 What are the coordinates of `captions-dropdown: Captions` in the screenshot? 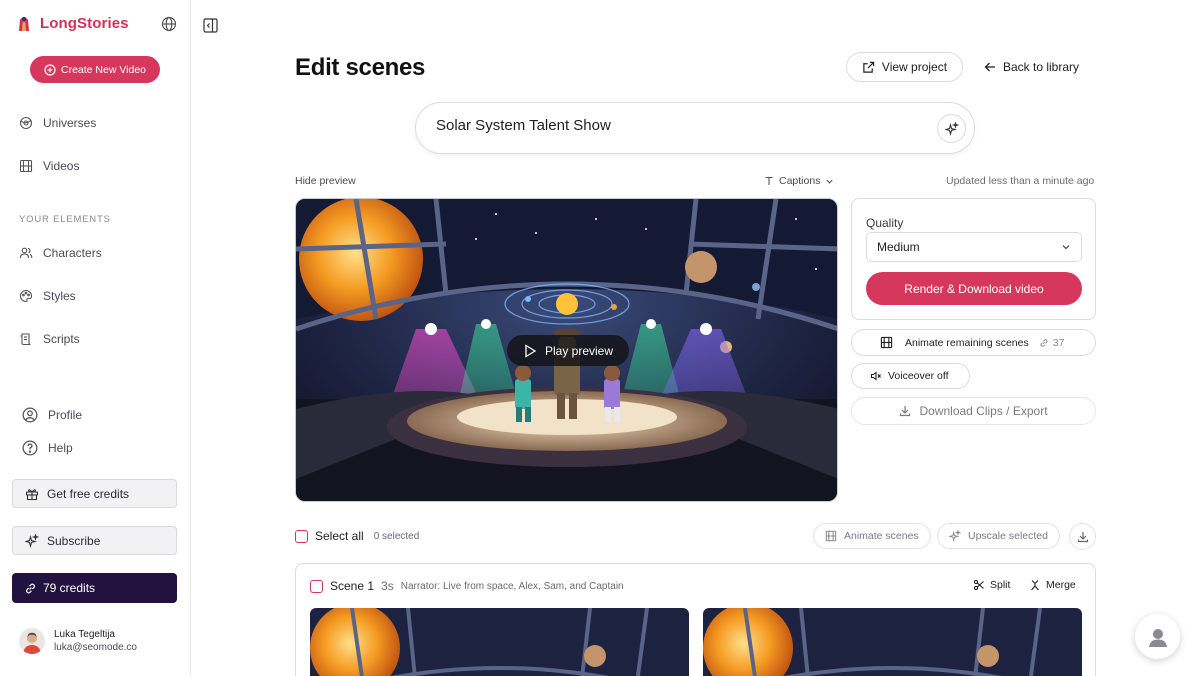 It's located at (799, 181).